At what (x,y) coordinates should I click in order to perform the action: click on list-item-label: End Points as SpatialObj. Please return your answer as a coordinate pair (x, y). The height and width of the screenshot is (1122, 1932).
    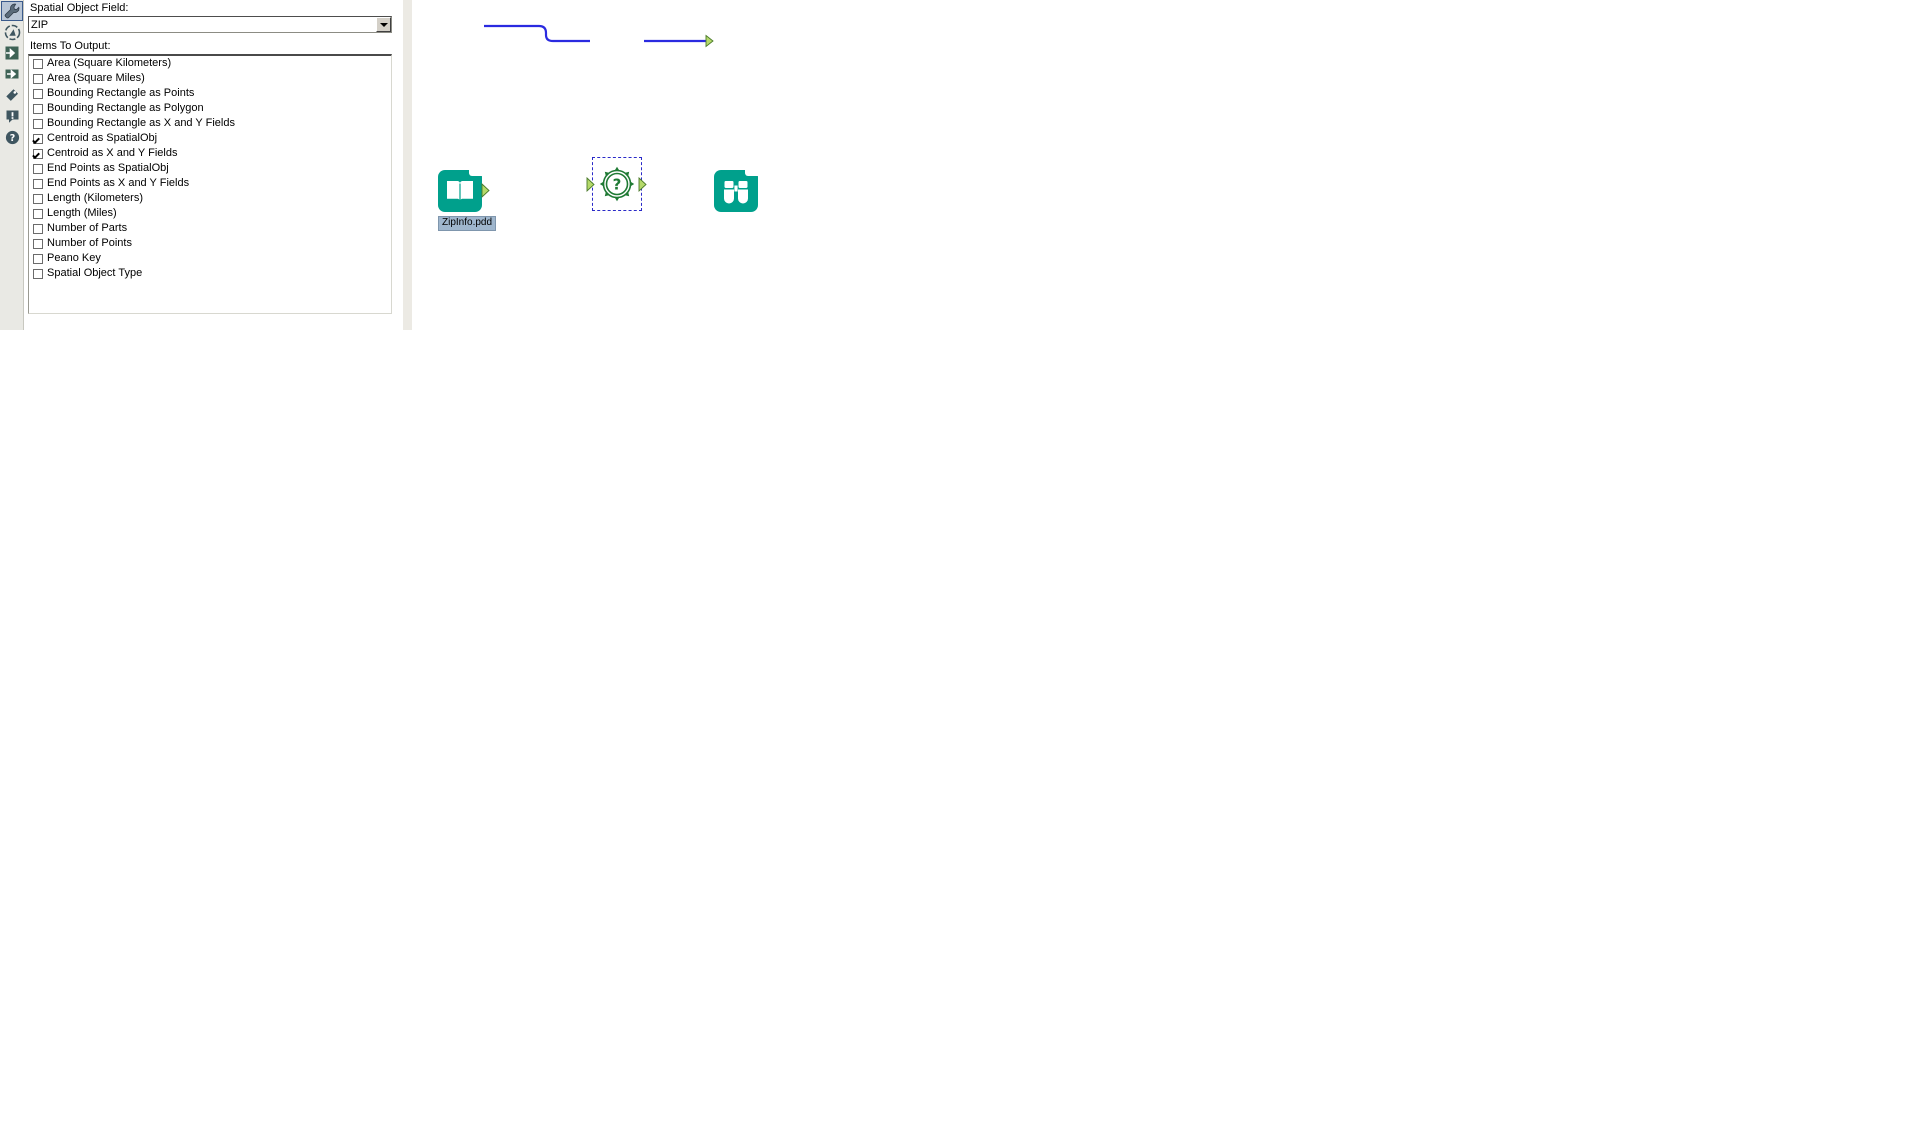
    Looking at the image, I should click on (108, 168).